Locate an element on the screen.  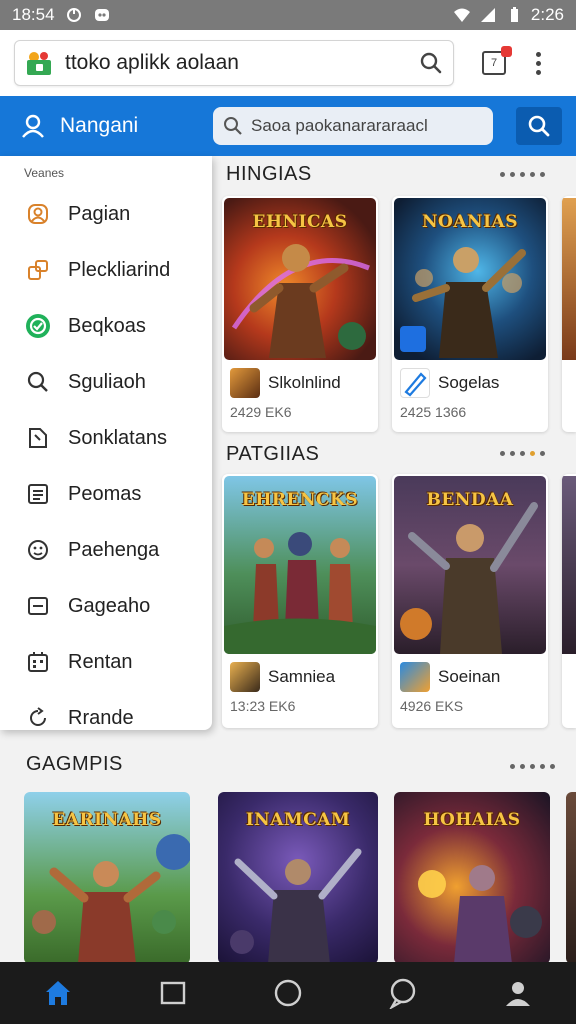
drawer-item-sguliaoh: Sguliaoh is located at coordinates (106, 382).